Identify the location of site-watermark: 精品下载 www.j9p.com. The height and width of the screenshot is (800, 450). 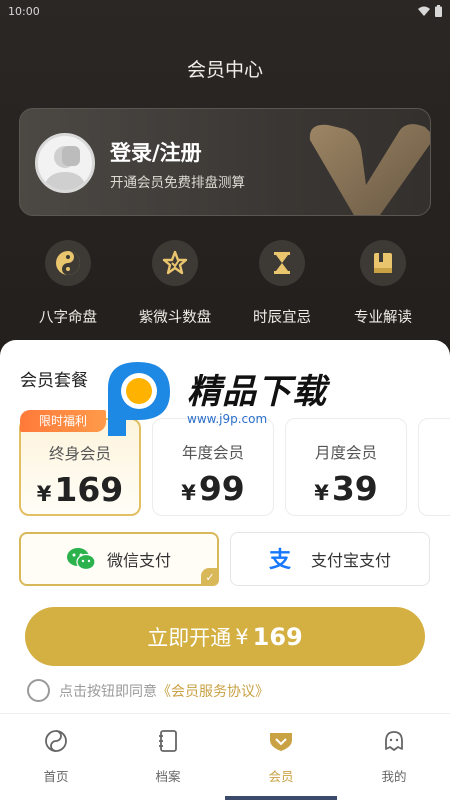
(231, 398).